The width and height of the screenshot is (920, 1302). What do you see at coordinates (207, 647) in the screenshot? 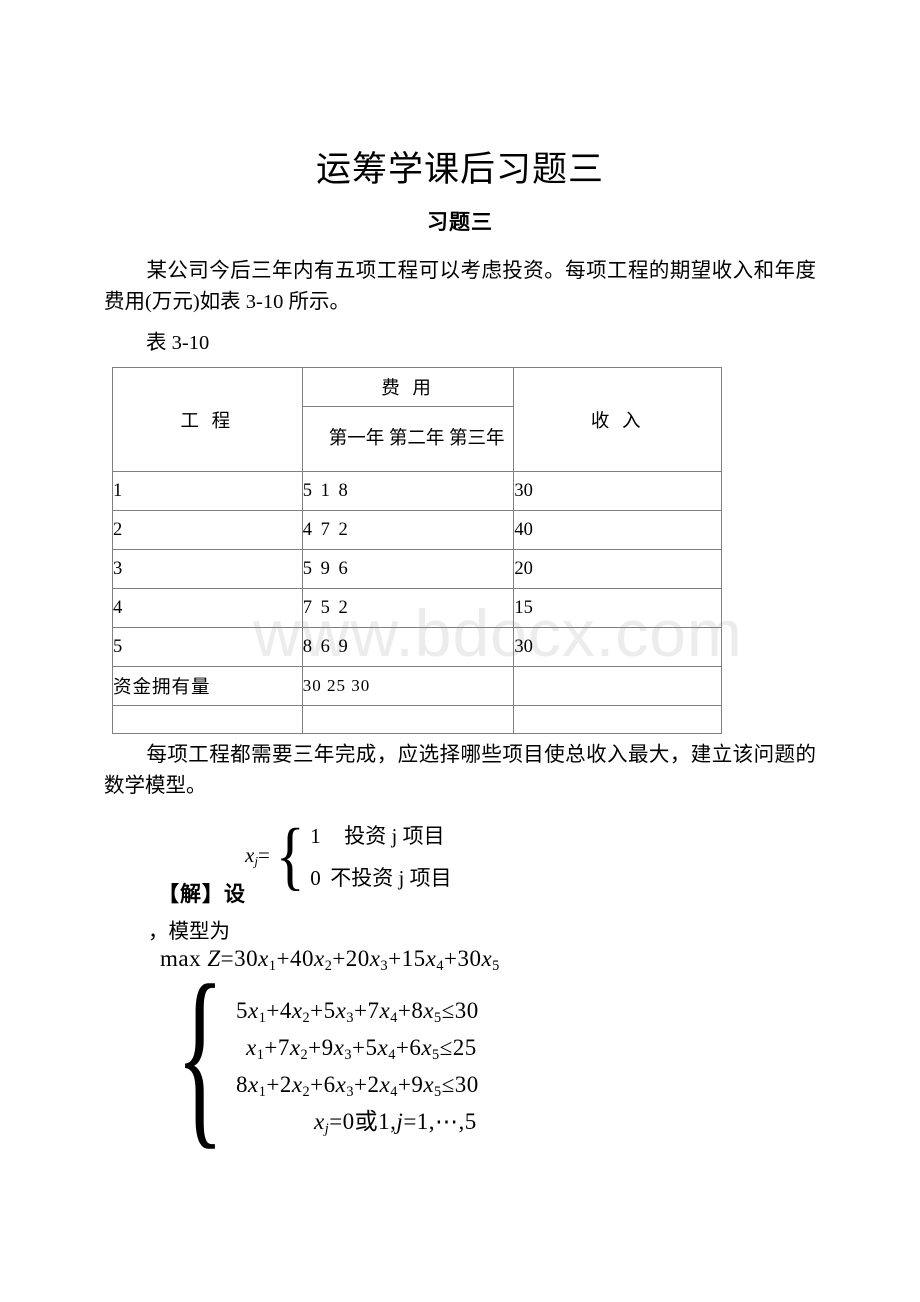
I see `cell-project: 5` at bounding box center [207, 647].